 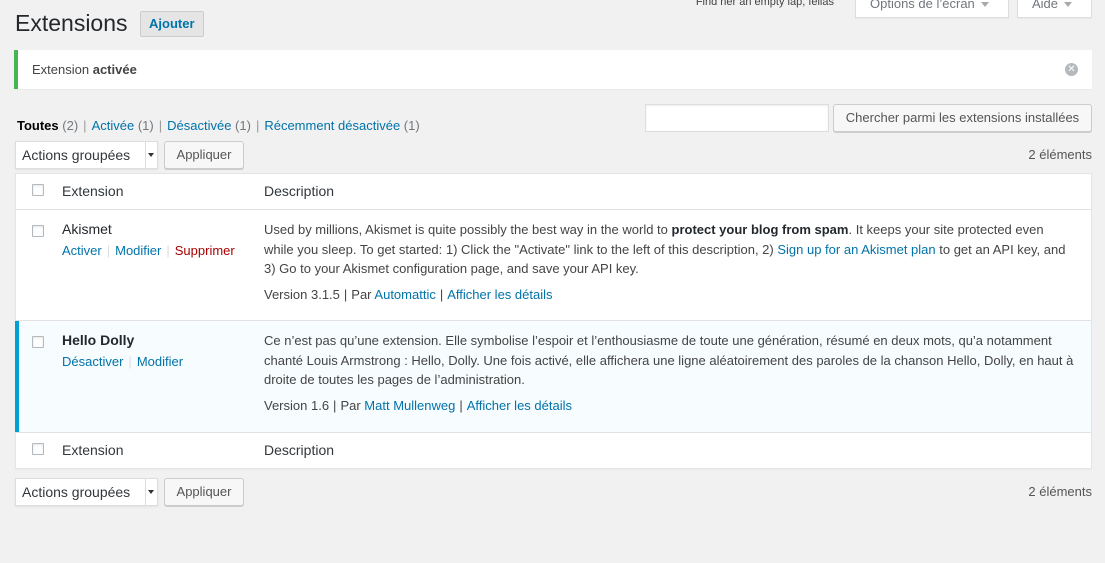 What do you see at coordinates (38, 449) in the screenshot?
I see `select-all-checkbox-footer` at bounding box center [38, 449].